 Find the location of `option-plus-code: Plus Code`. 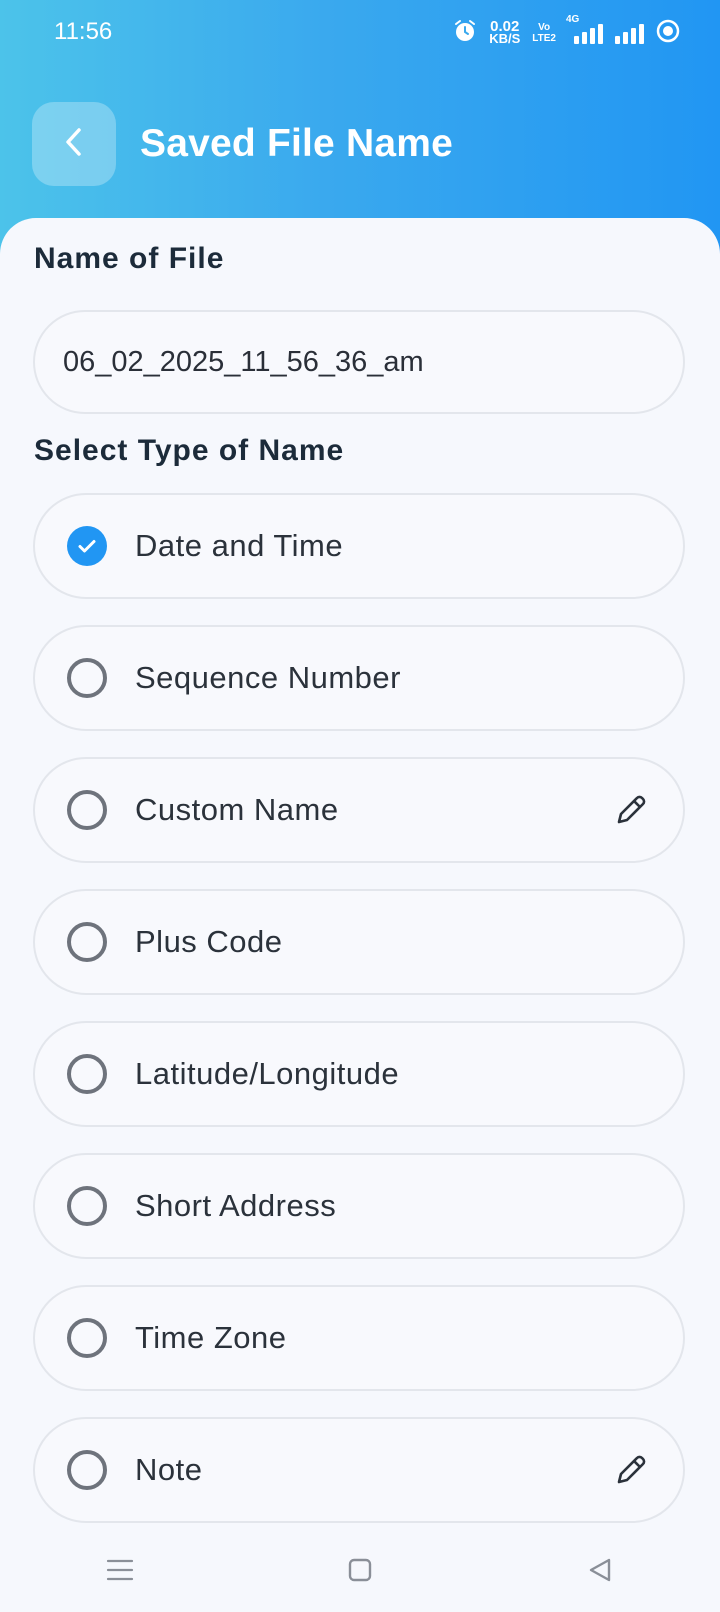

option-plus-code: Plus Code is located at coordinates (359, 942).